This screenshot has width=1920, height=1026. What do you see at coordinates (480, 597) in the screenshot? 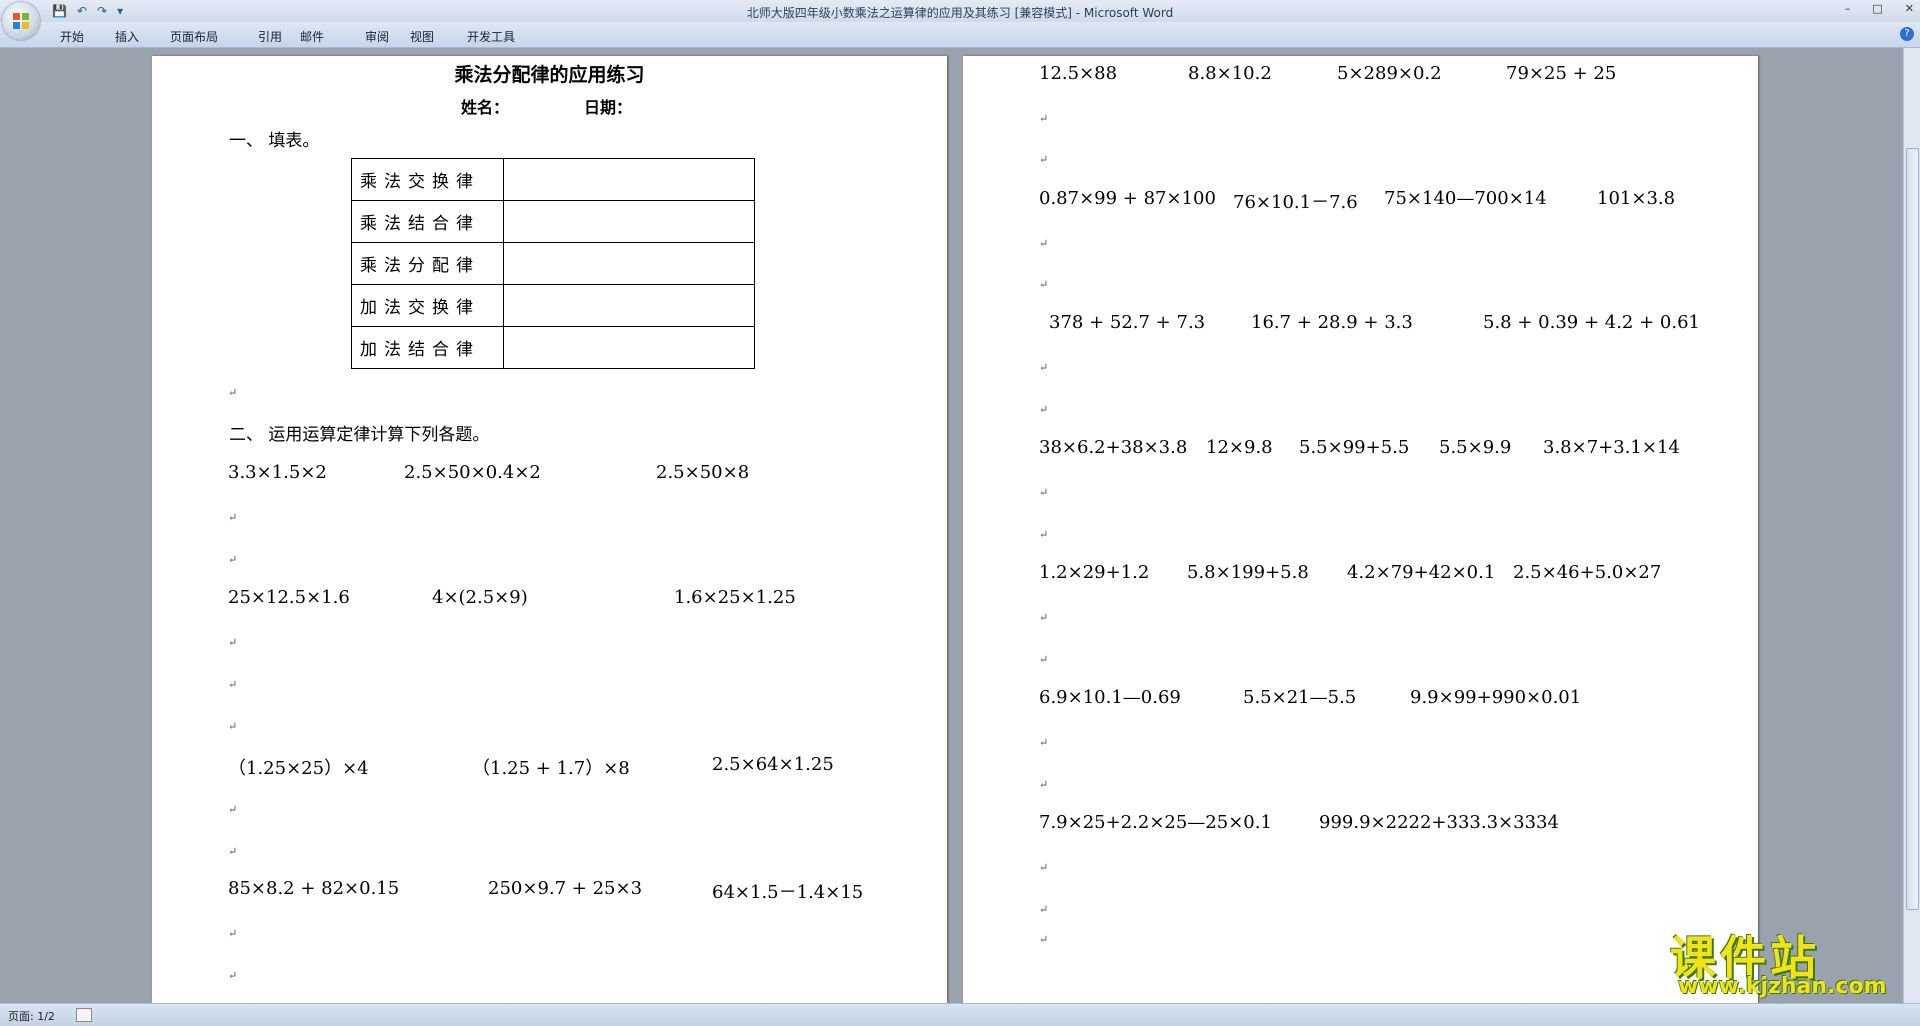
I see `expression: 4×(2.5×9)` at bounding box center [480, 597].